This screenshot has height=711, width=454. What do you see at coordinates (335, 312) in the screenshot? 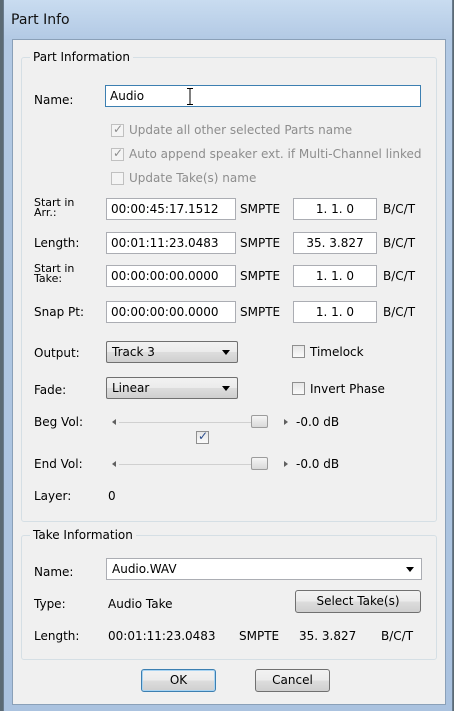
I see `snap-point-bars-input: 1. 1. 0` at bounding box center [335, 312].